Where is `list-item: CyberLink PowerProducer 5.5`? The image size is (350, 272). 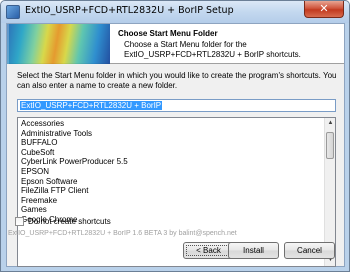
list-item: CyberLink PowerProducer 5.5 is located at coordinates (176, 162).